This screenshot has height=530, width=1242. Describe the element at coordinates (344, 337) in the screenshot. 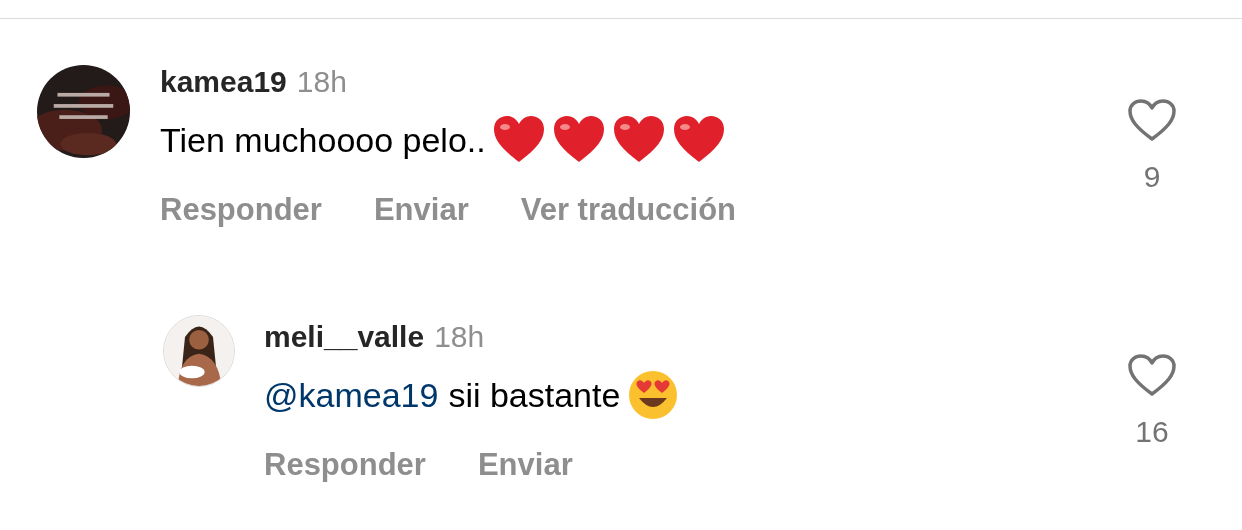

I see `username: meli__valle` at that location.